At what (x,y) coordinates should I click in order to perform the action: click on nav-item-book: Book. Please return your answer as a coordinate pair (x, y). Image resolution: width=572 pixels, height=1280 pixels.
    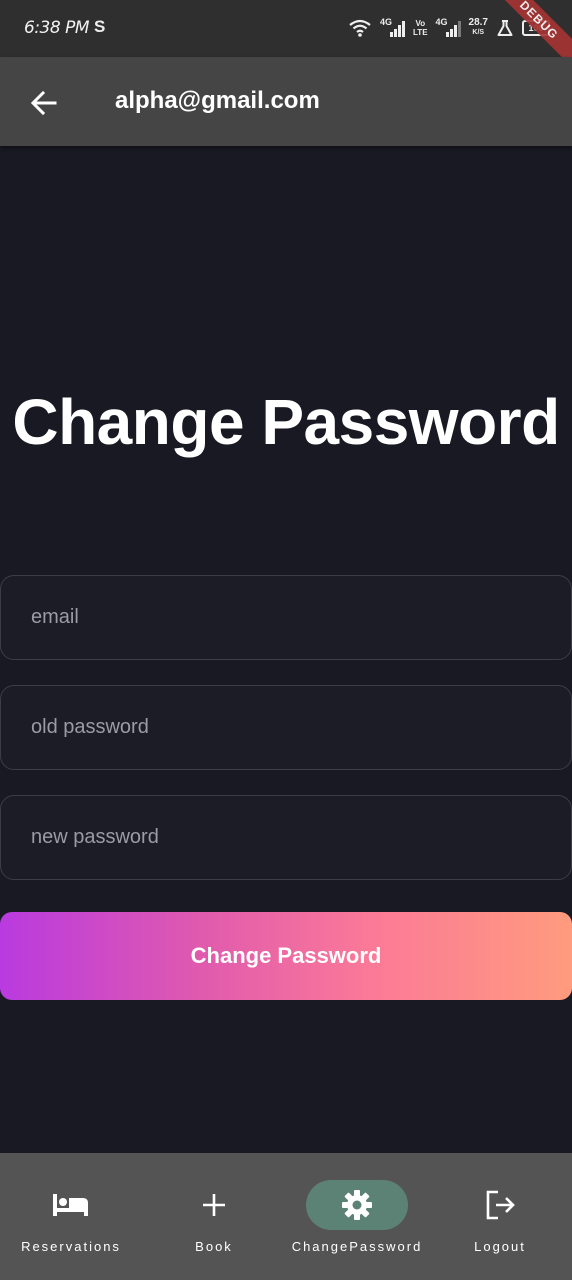
    Looking at the image, I should click on (214, 1216).